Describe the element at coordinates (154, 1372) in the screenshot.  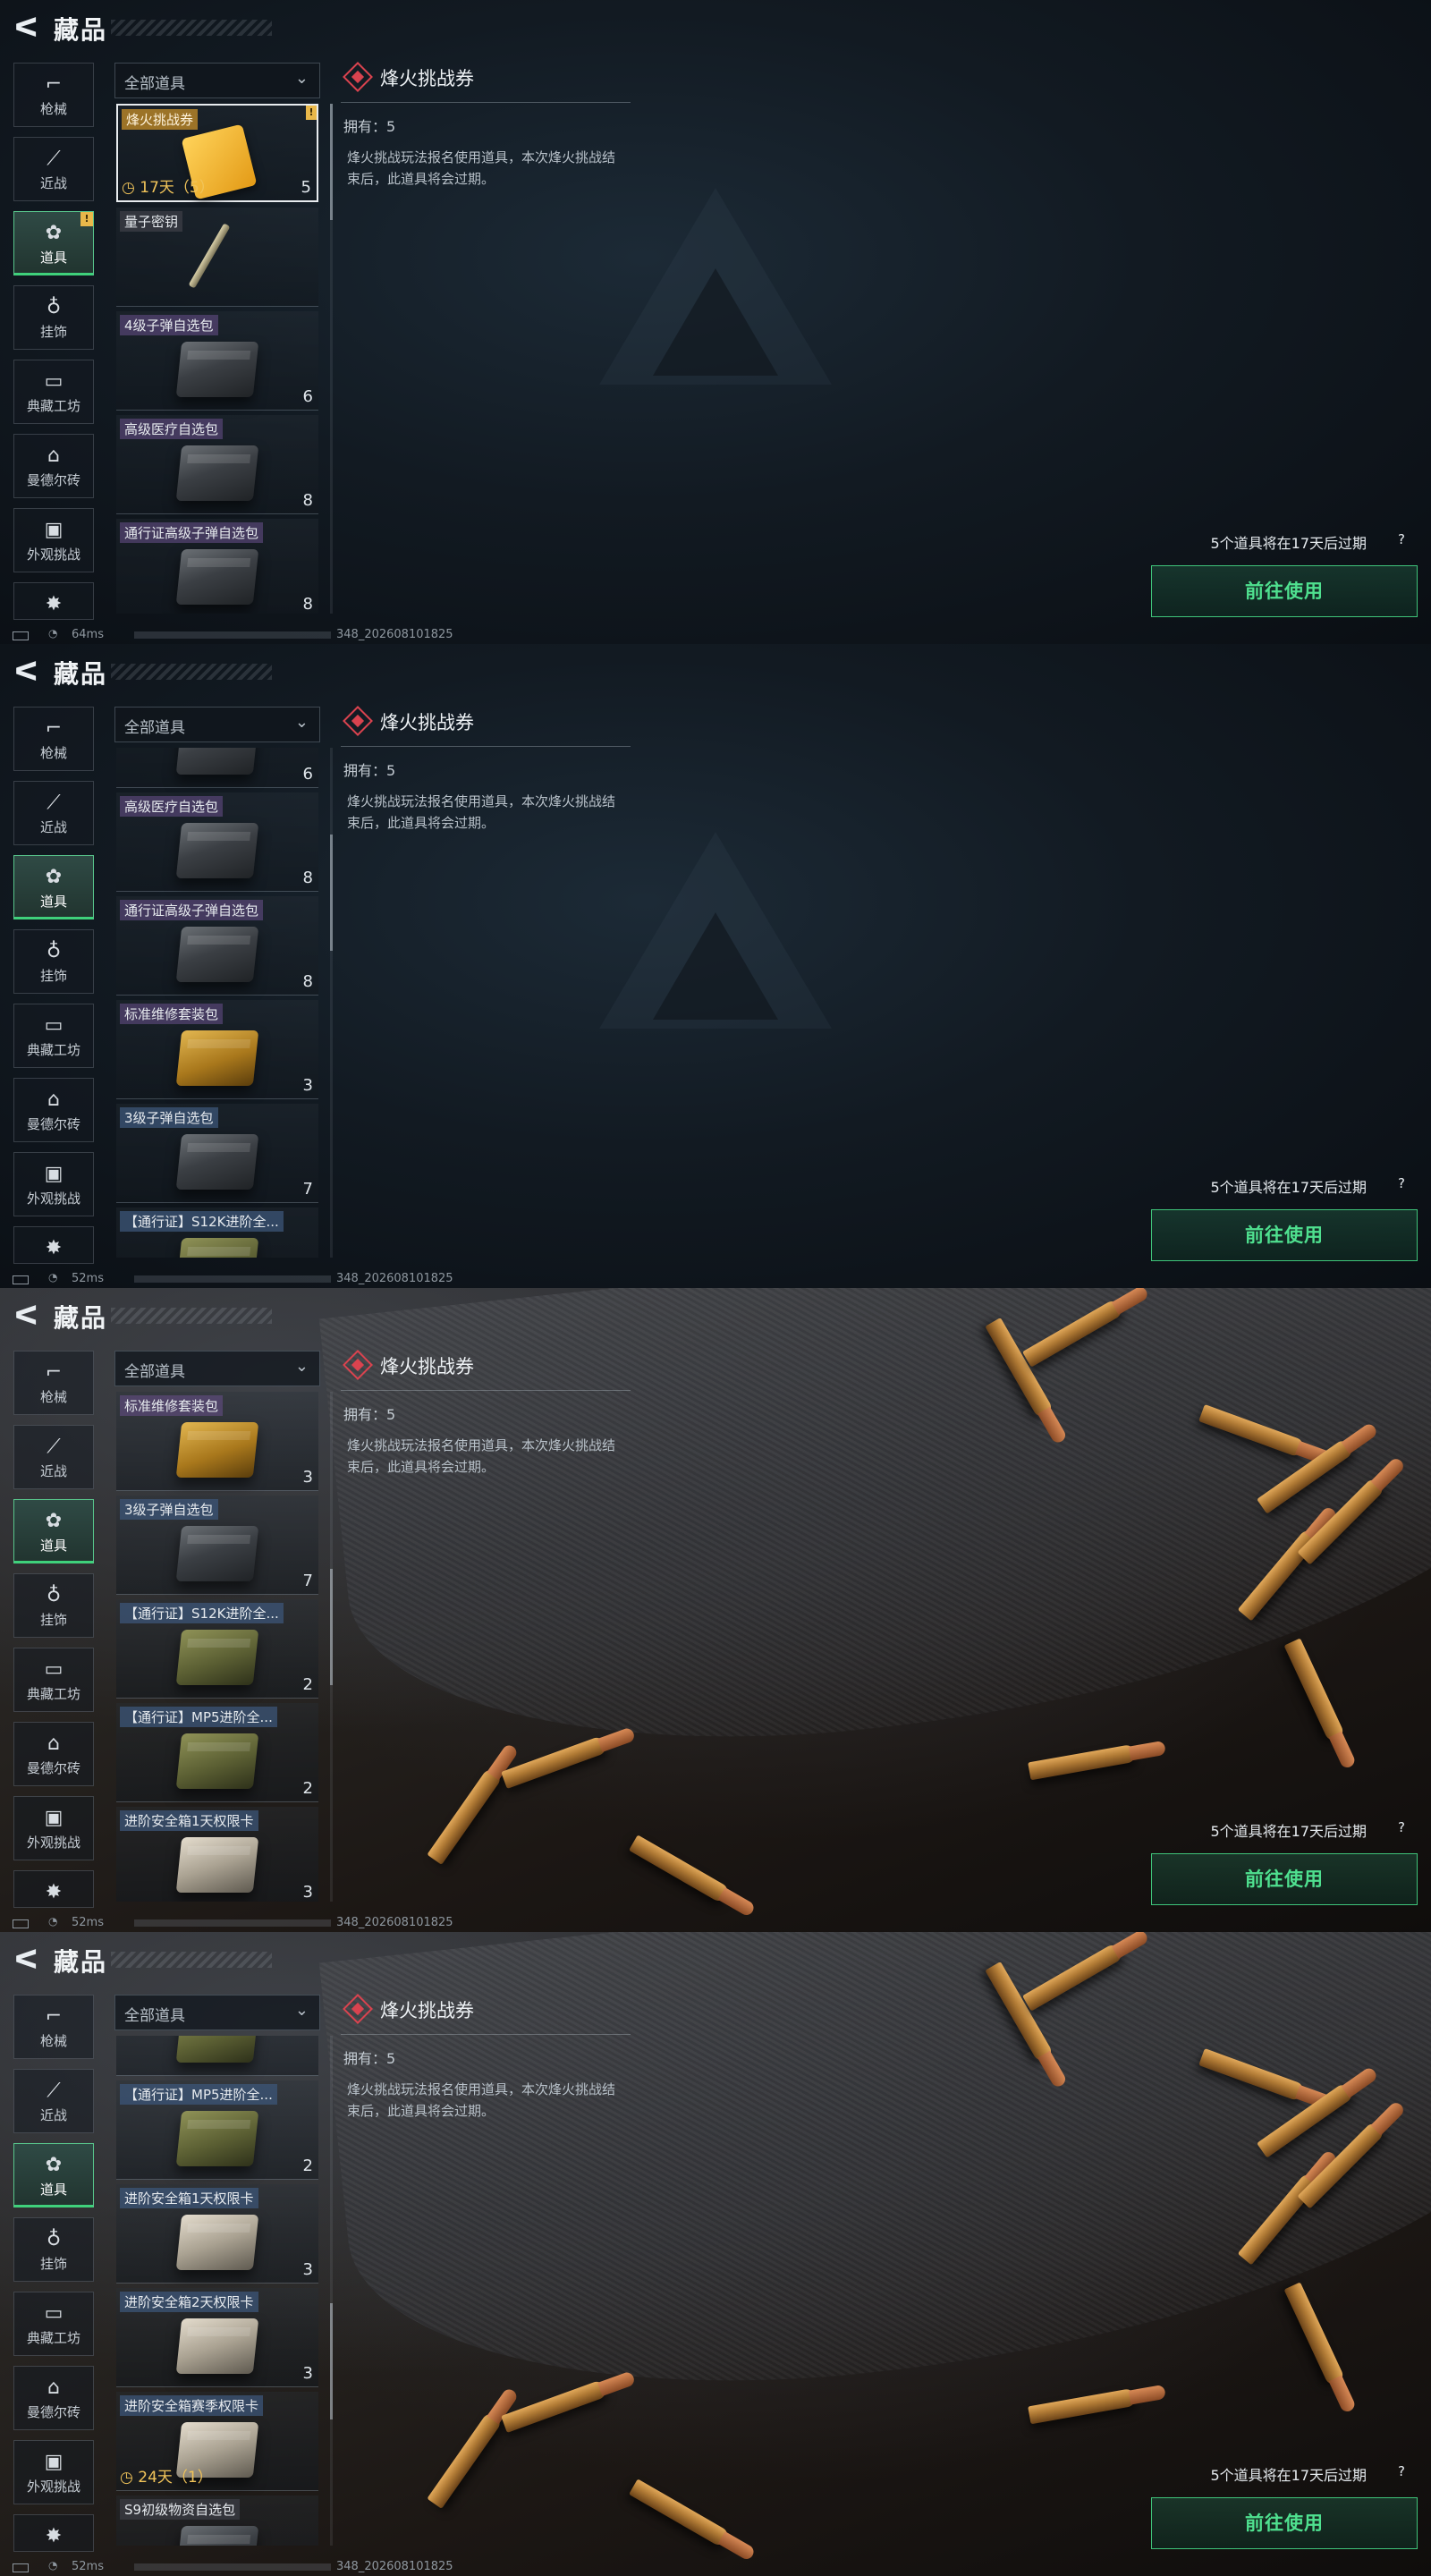
I see `filter-value: 全部道具` at that location.